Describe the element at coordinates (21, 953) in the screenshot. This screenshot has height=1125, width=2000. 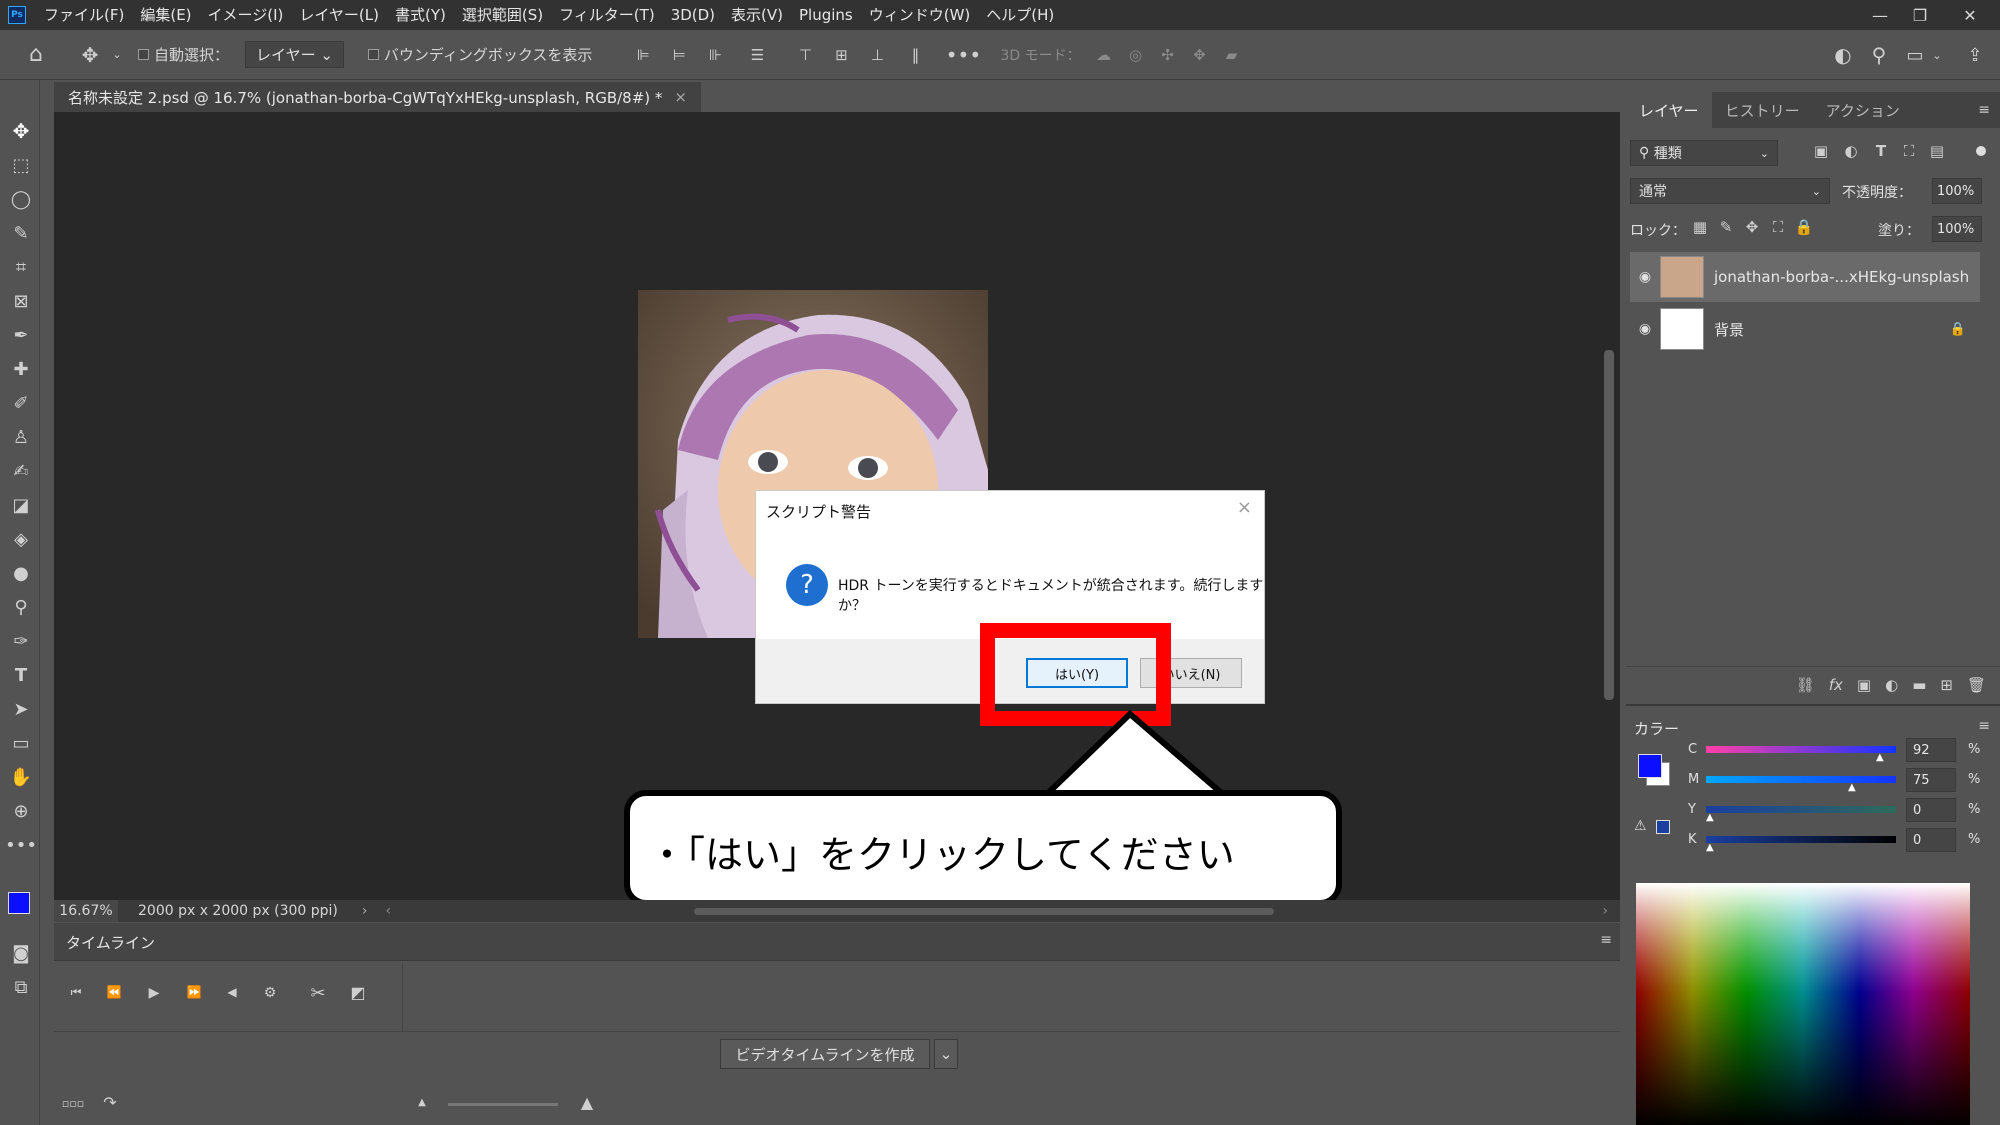
I see `quick-mask-icon: ◙` at that location.